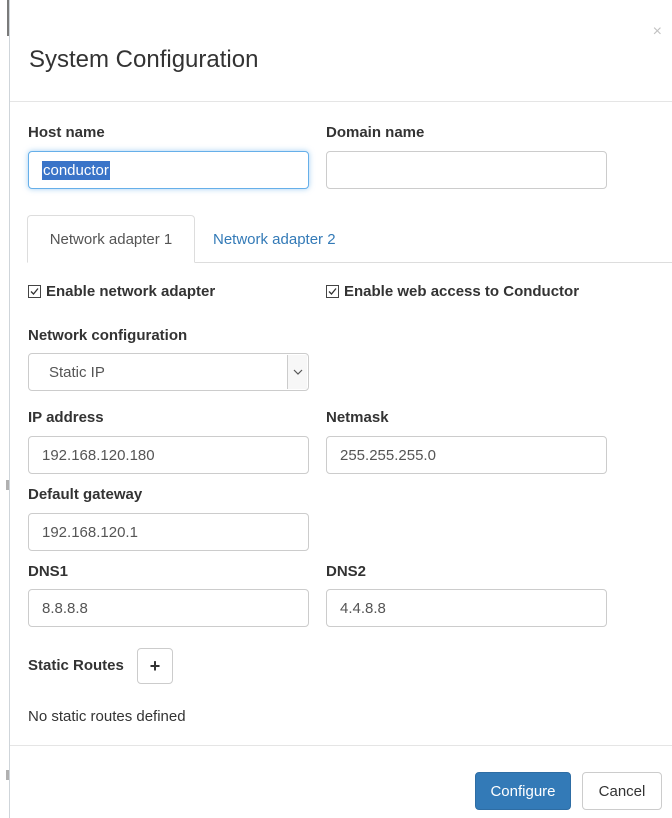  What do you see at coordinates (375, 132) in the screenshot?
I see `domain-name-label: Domain name` at bounding box center [375, 132].